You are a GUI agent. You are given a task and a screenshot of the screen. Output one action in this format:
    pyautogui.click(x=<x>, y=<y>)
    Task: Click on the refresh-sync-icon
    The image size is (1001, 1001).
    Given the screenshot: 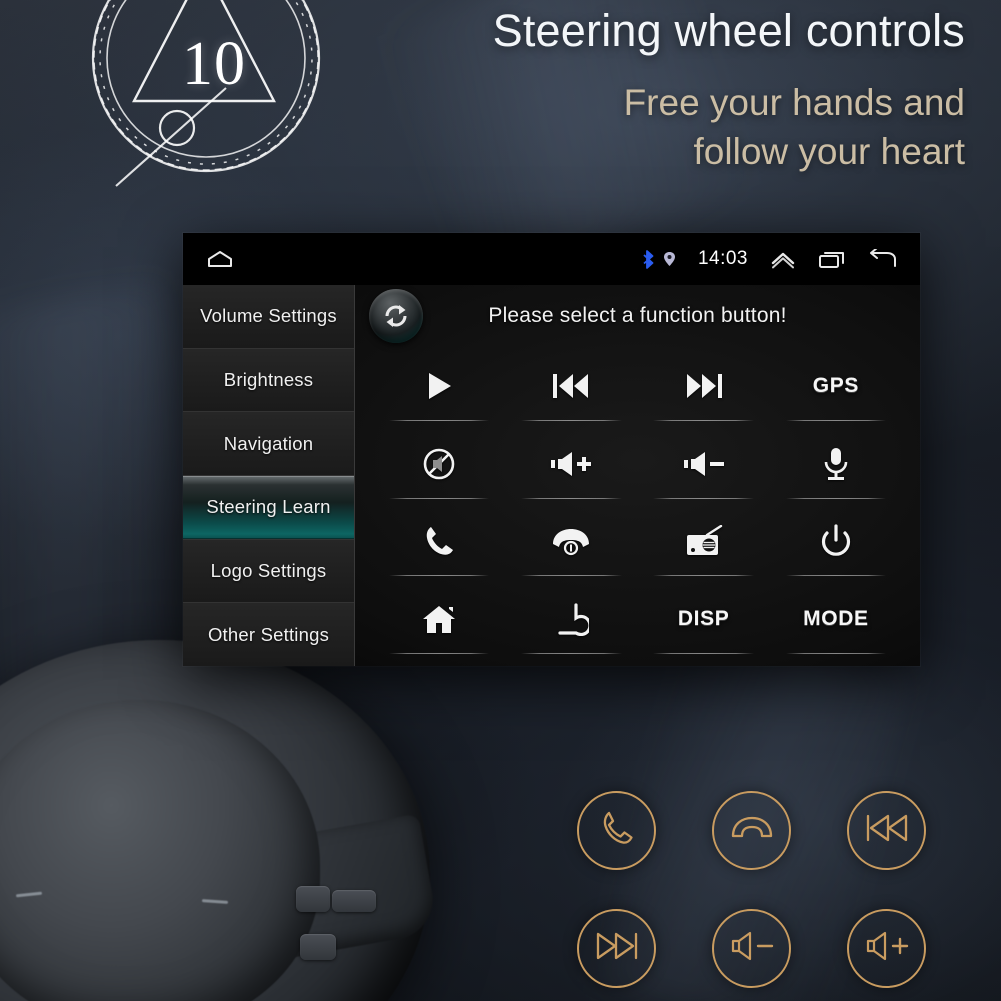 What is the action you would take?
    pyautogui.click(x=396, y=316)
    